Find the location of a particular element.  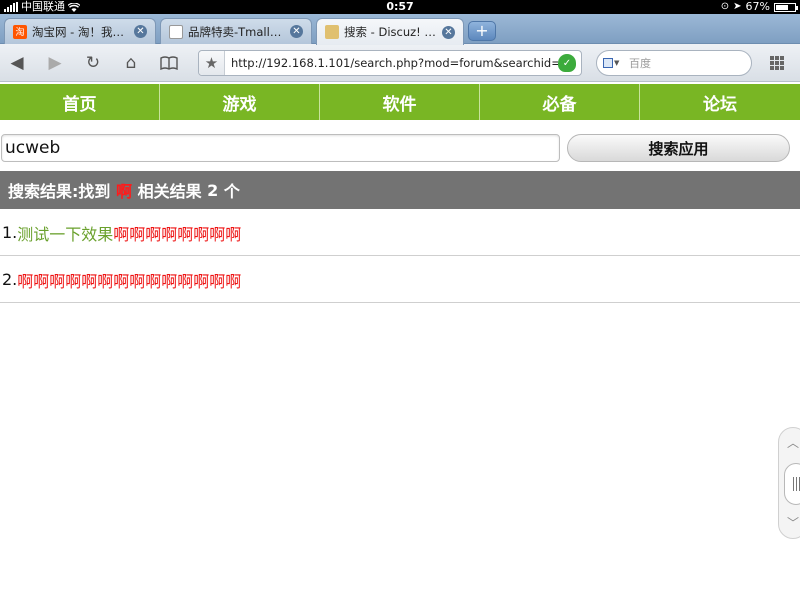

site-nav: 首页 游戏 软件 必备 论坛 is located at coordinates (400, 102).